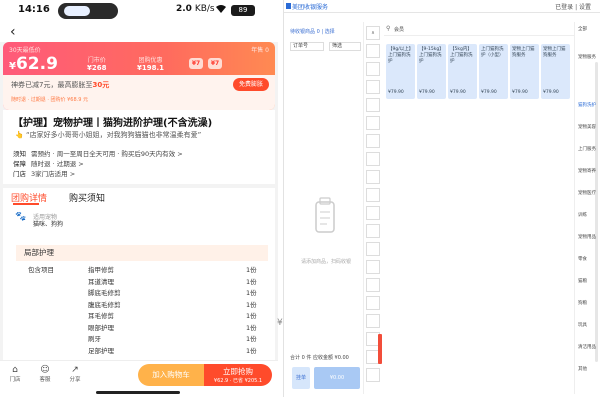 Image resolution: width=600 pixels, height=397 pixels. I want to click on service-button: ☺ 客服, so click(45, 374).